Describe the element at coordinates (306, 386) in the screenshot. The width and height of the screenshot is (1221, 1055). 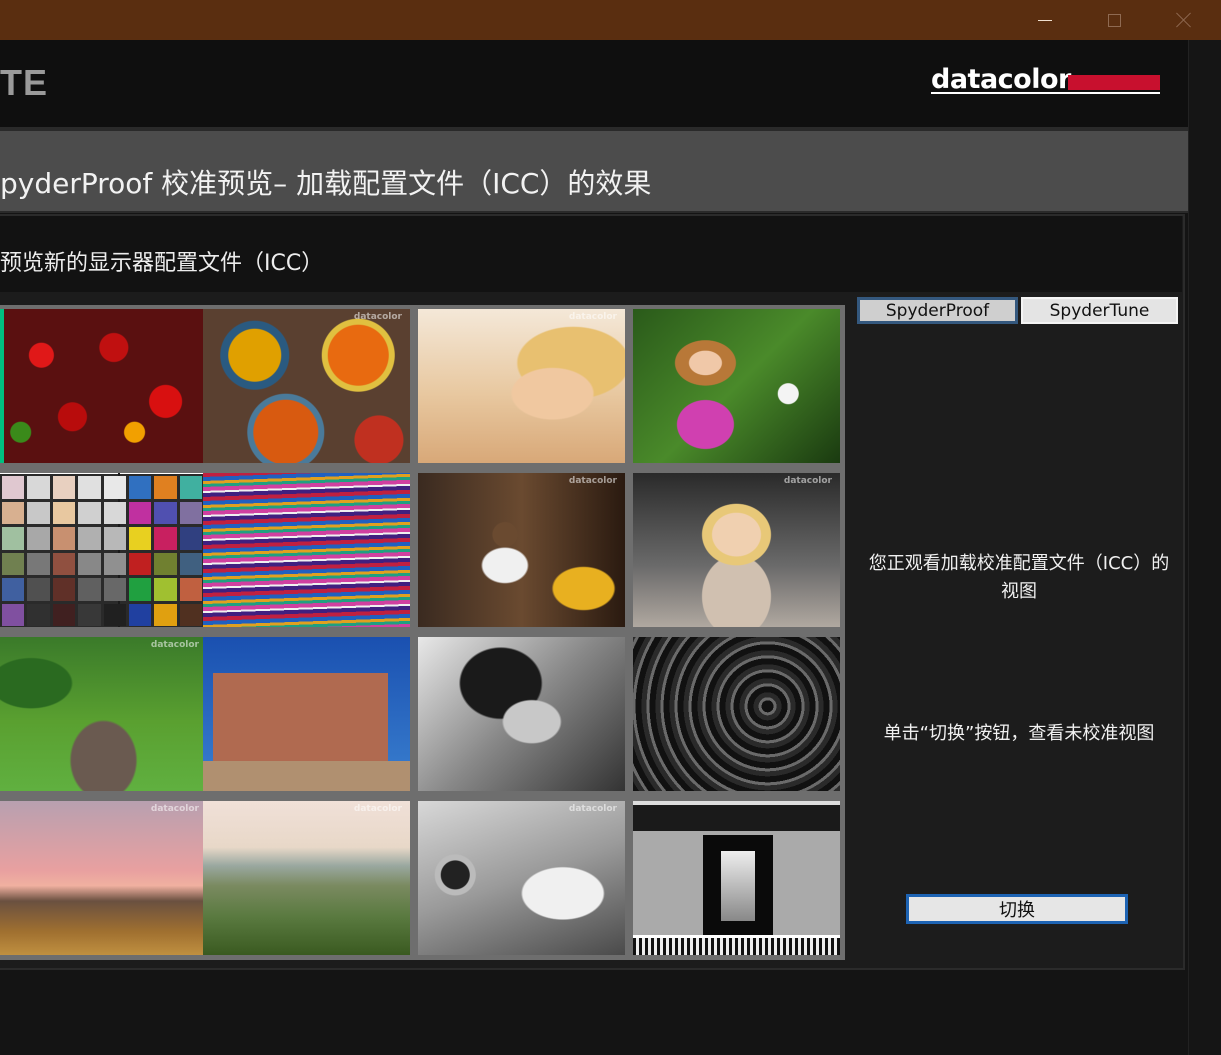
I see `thumb-painted-plates: datacolor` at that location.